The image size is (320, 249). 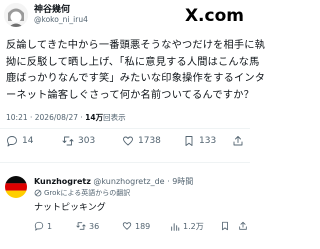 I want to click on tweet-text-line: ーネット論客しぐさって何か名前ついてるんですか？, so click(x=130, y=95).